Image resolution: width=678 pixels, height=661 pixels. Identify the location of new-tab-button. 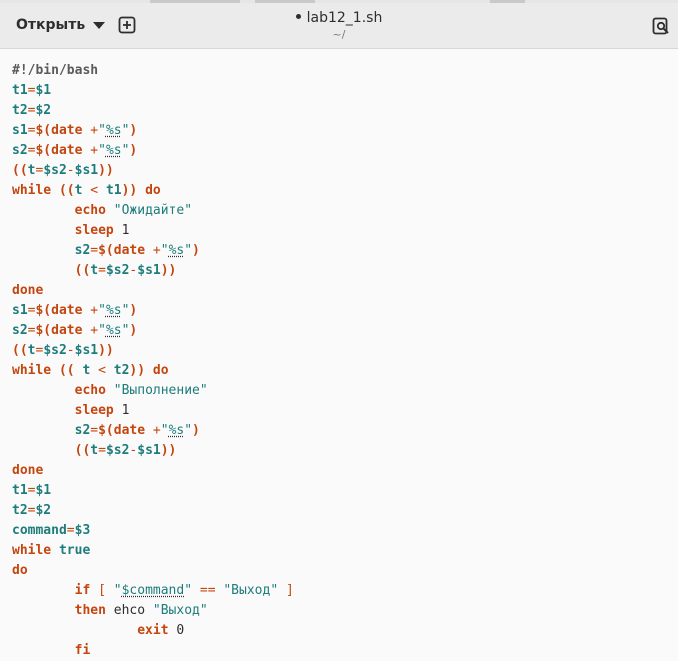
(127, 25).